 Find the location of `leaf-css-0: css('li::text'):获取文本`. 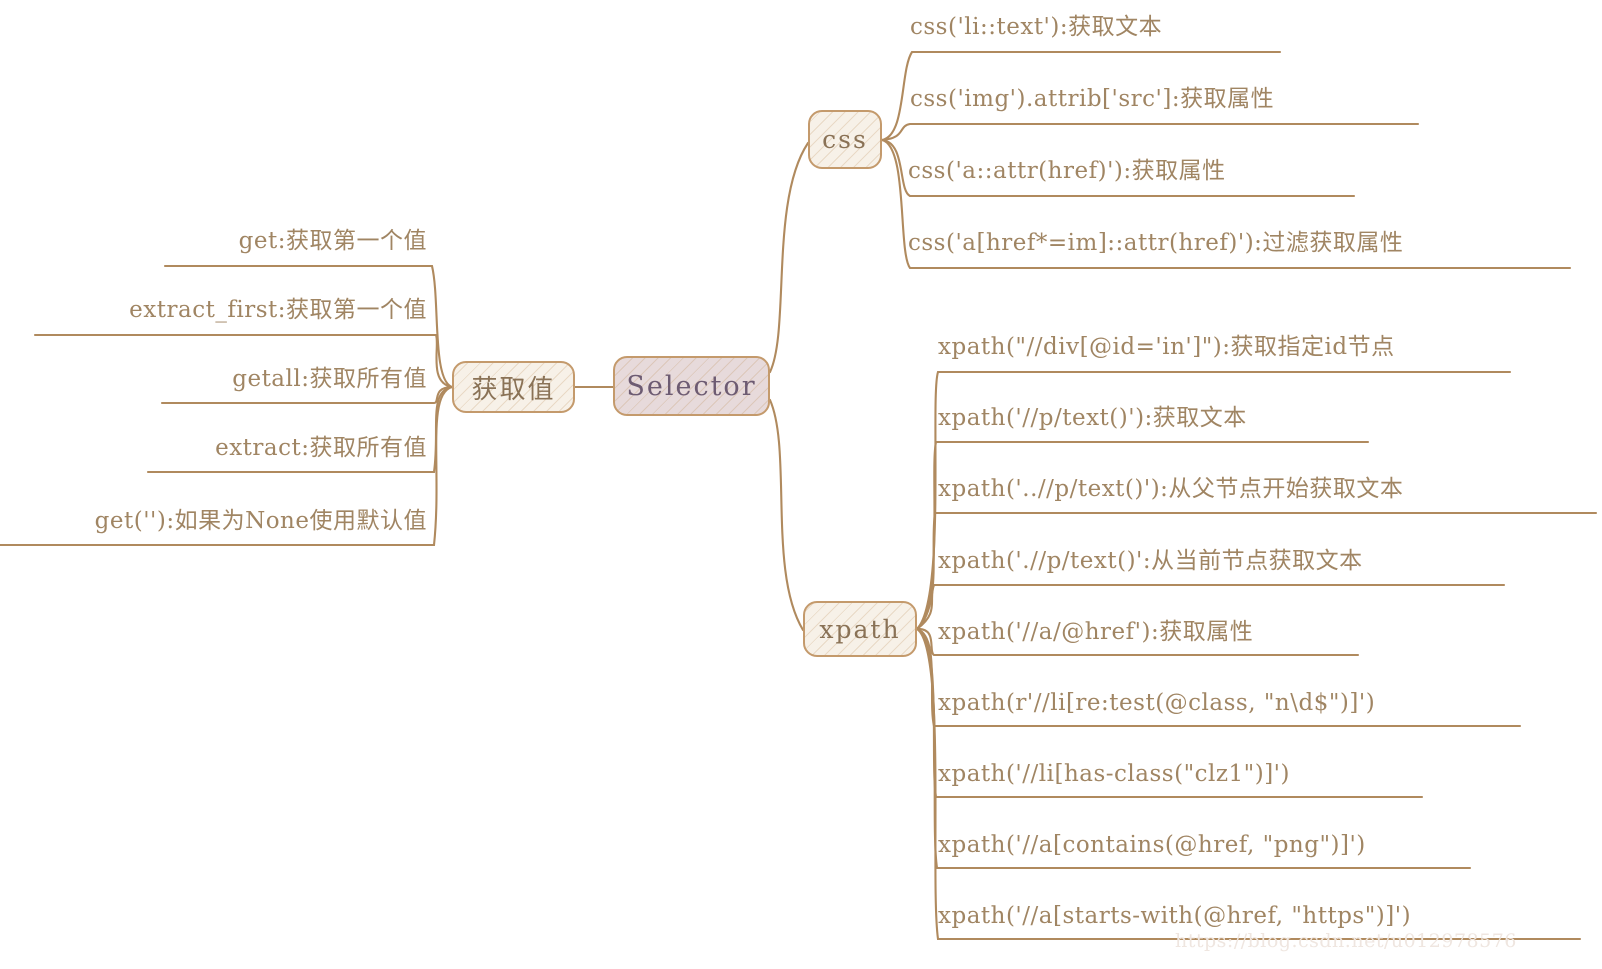

leaf-css-0: css('li::text'):获取文本 is located at coordinates (1036, 27).